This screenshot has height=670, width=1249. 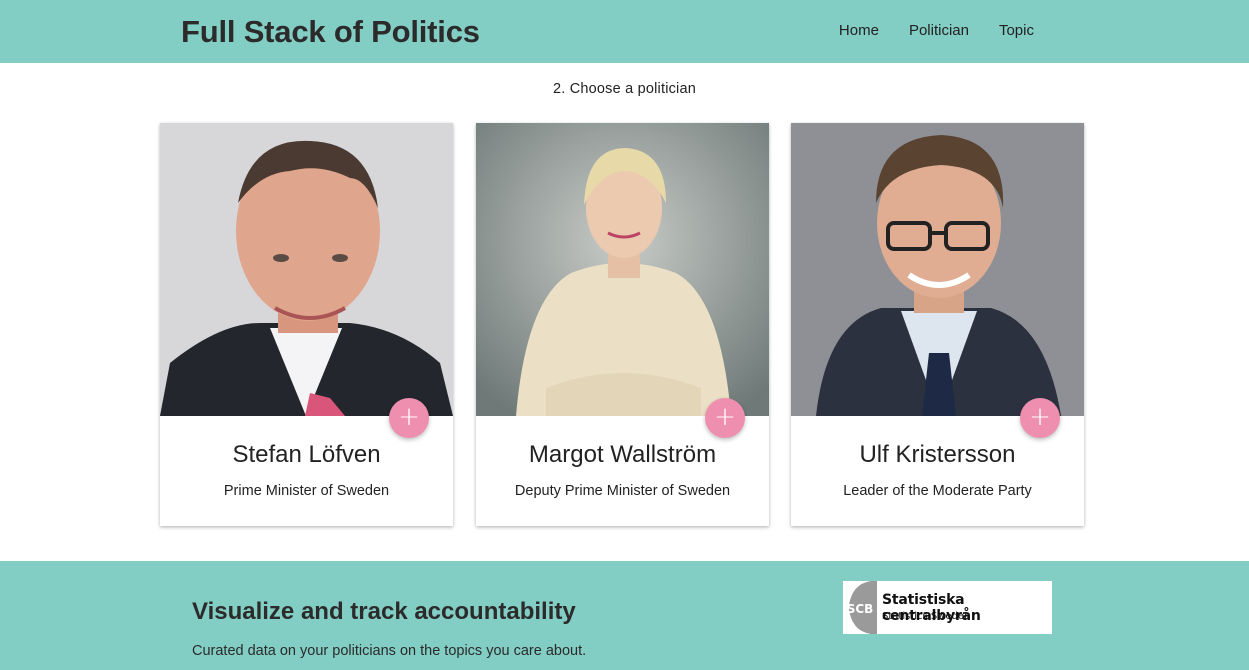 What do you see at coordinates (937, 491) in the screenshot?
I see `politician-role: Leader of the Moderate Party` at bounding box center [937, 491].